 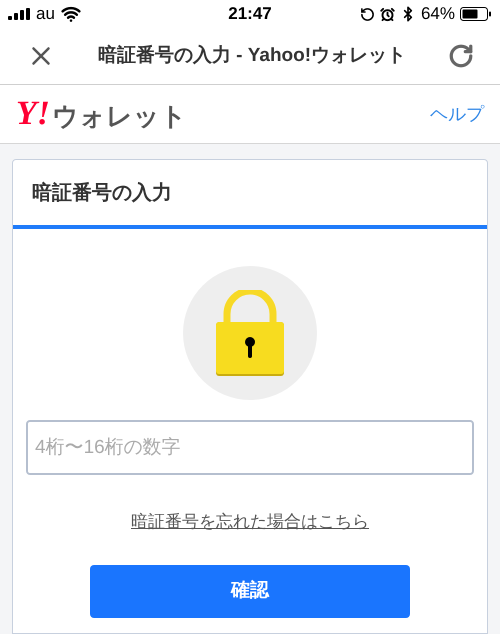 I want to click on carrier-name: au, so click(x=45, y=14).